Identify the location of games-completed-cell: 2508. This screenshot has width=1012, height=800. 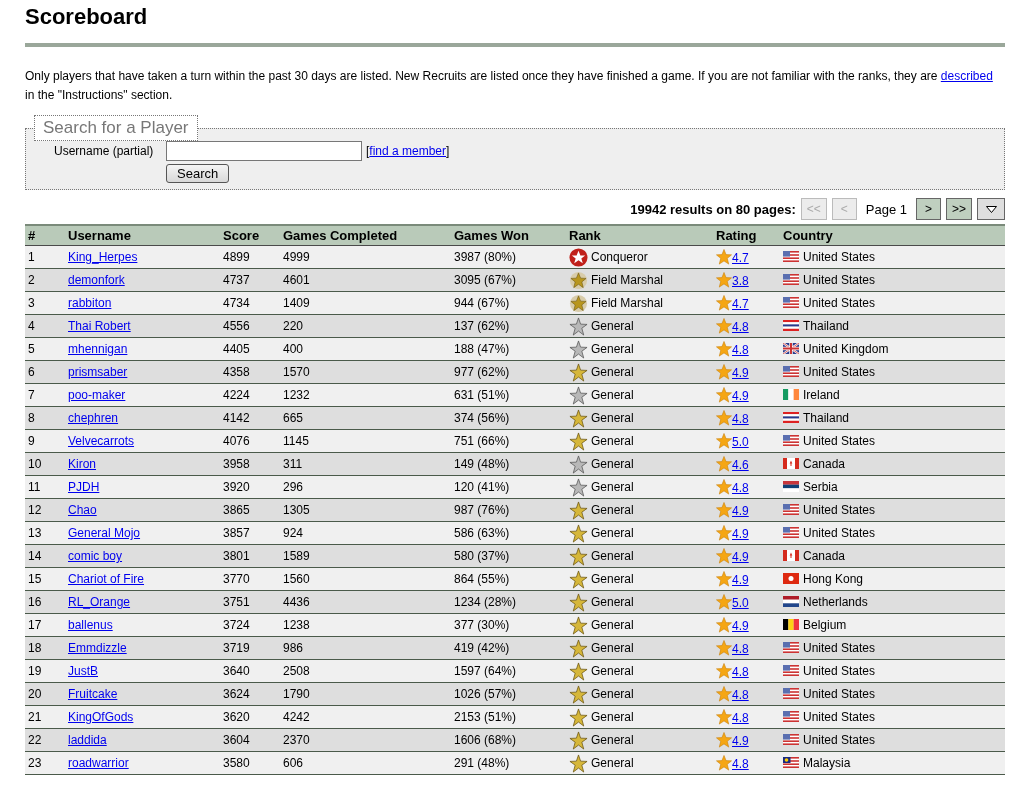
(296, 671).